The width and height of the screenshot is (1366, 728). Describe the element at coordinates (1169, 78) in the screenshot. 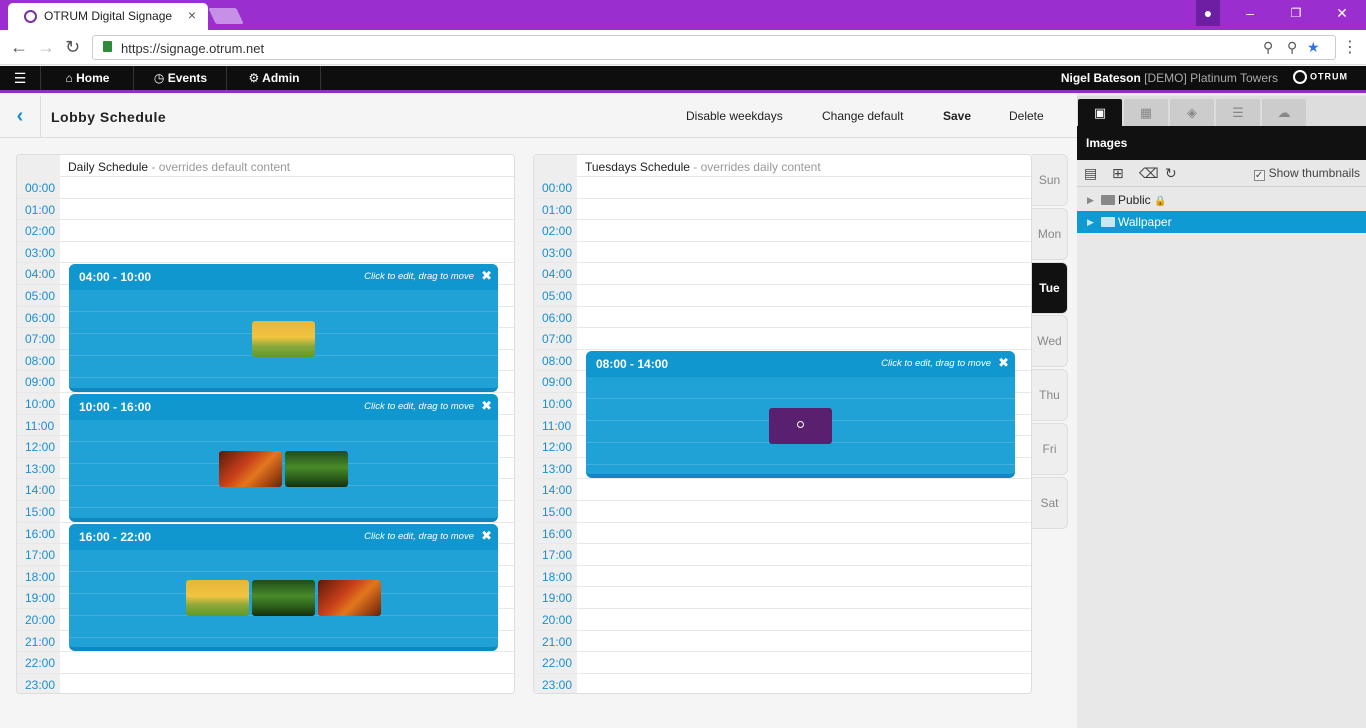

I see `current-user: Nigel Bateson [DEMO] Platinum Towers` at that location.